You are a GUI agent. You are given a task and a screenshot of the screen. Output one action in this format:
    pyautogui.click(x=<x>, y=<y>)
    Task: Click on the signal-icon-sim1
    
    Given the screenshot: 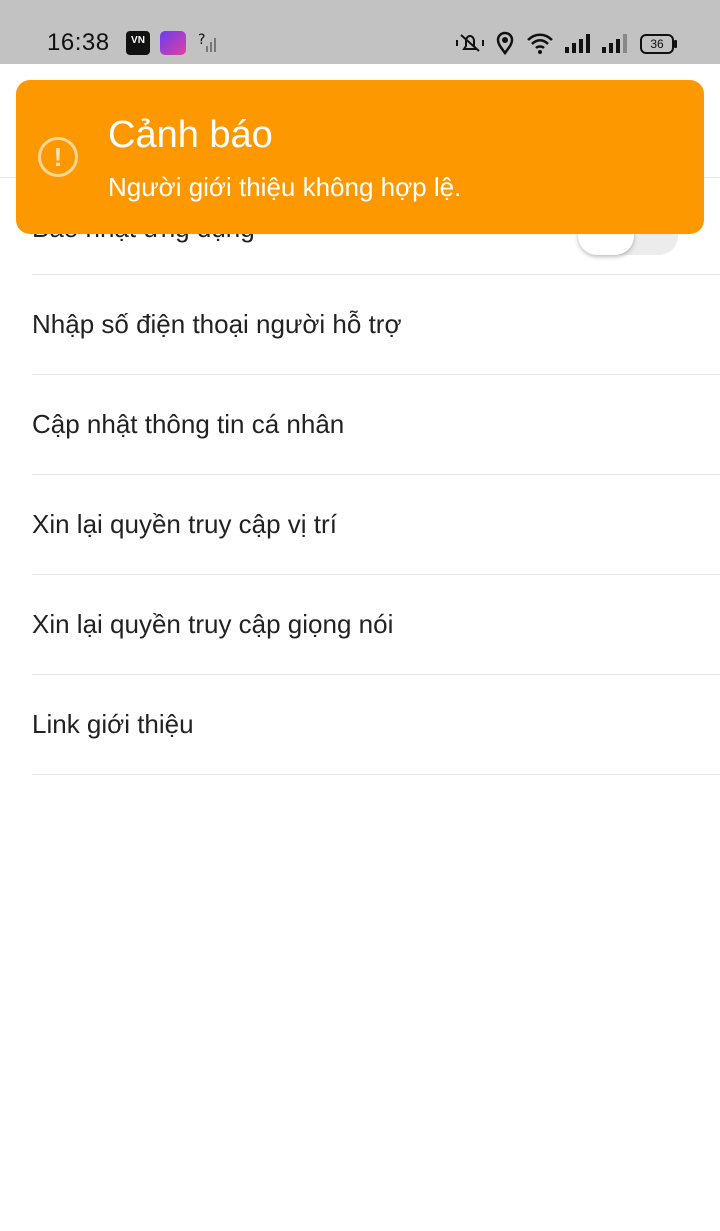 What is the action you would take?
    pyautogui.click(x=577, y=45)
    